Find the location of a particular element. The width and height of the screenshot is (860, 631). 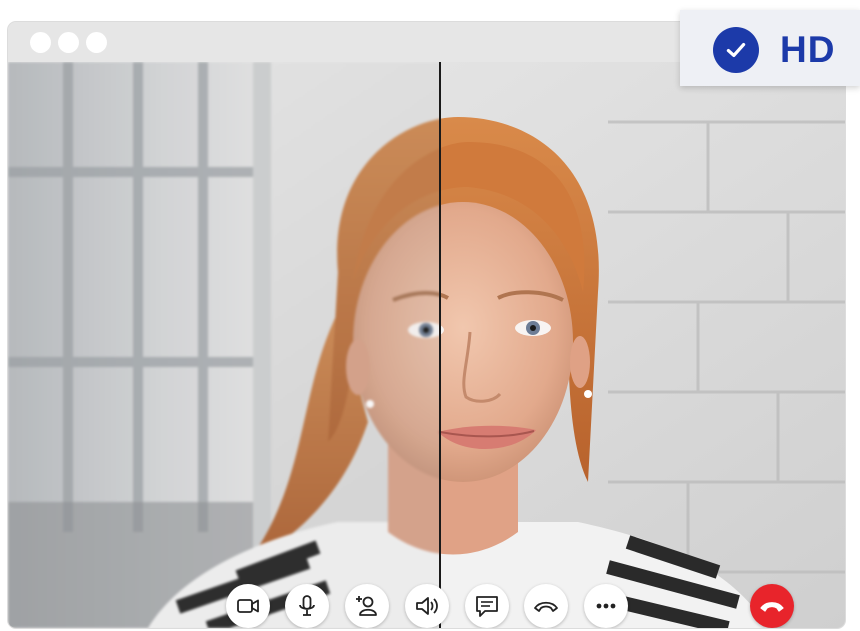

microphone-button is located at coordinates (307, 606).